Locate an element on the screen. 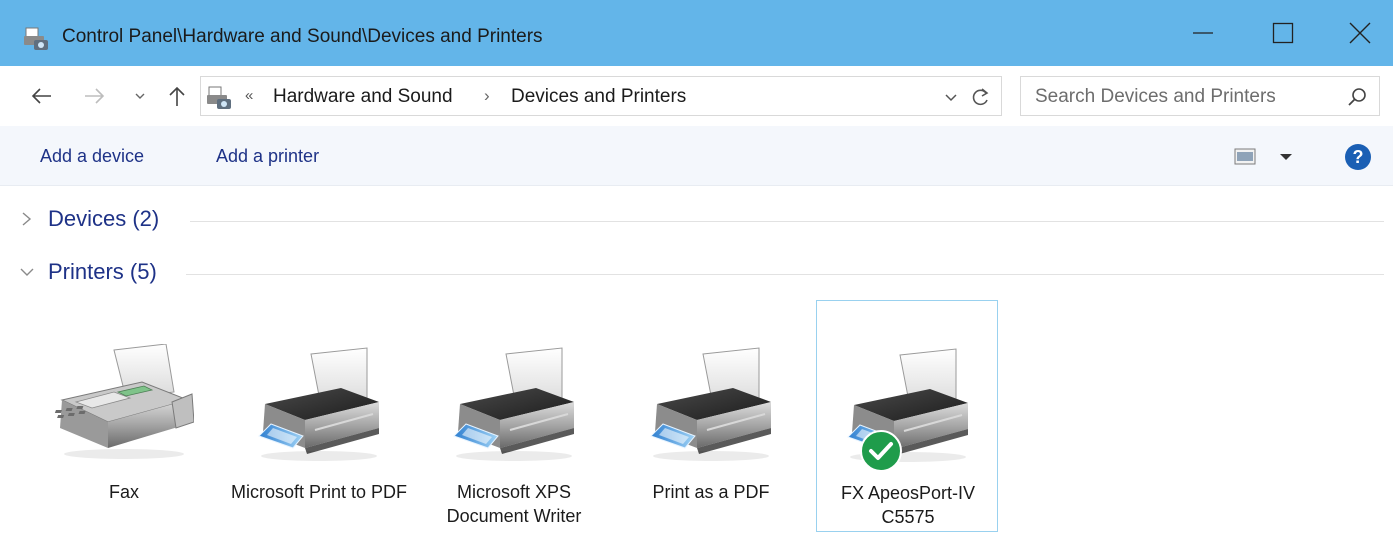 This screenshot has width=1393, height=540. close-icon is located at coordinates (1360, 33).